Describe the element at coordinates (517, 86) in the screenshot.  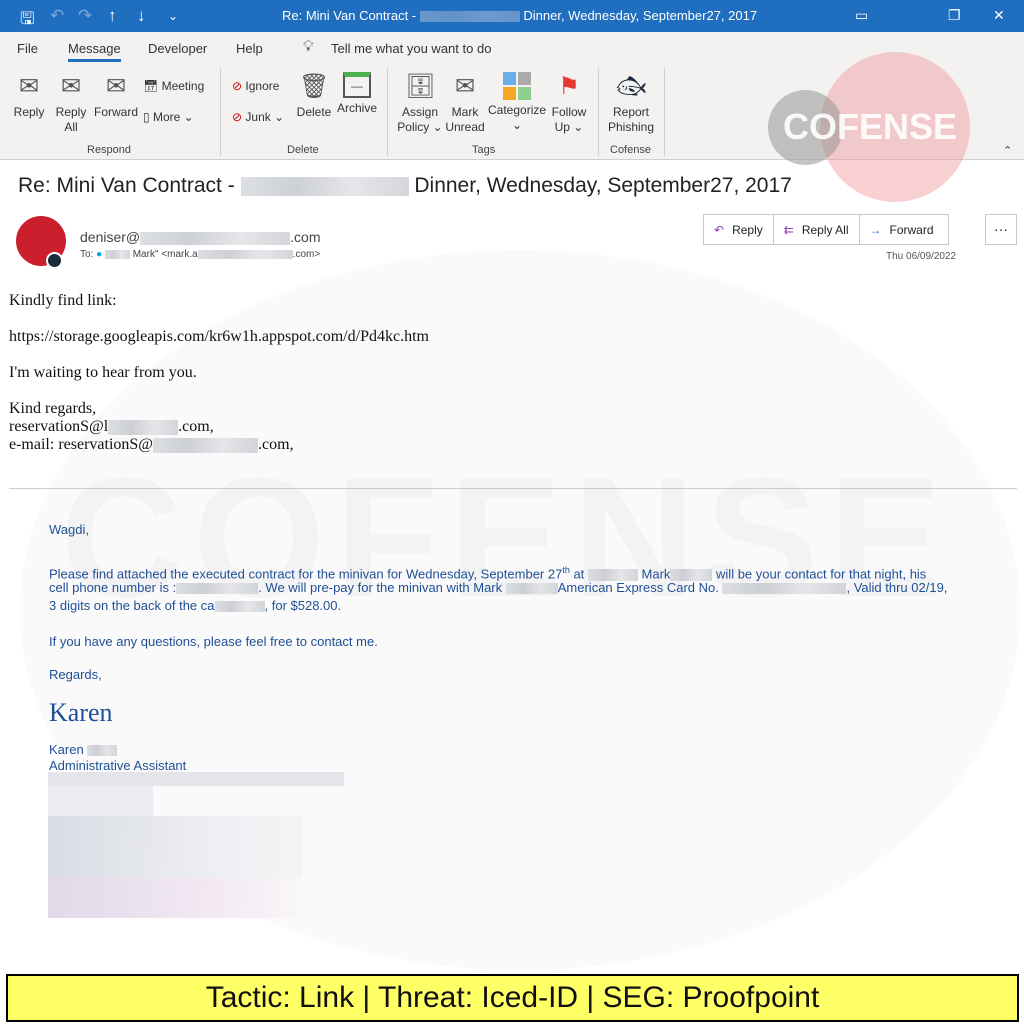
I see `categorize-icon` at that location.